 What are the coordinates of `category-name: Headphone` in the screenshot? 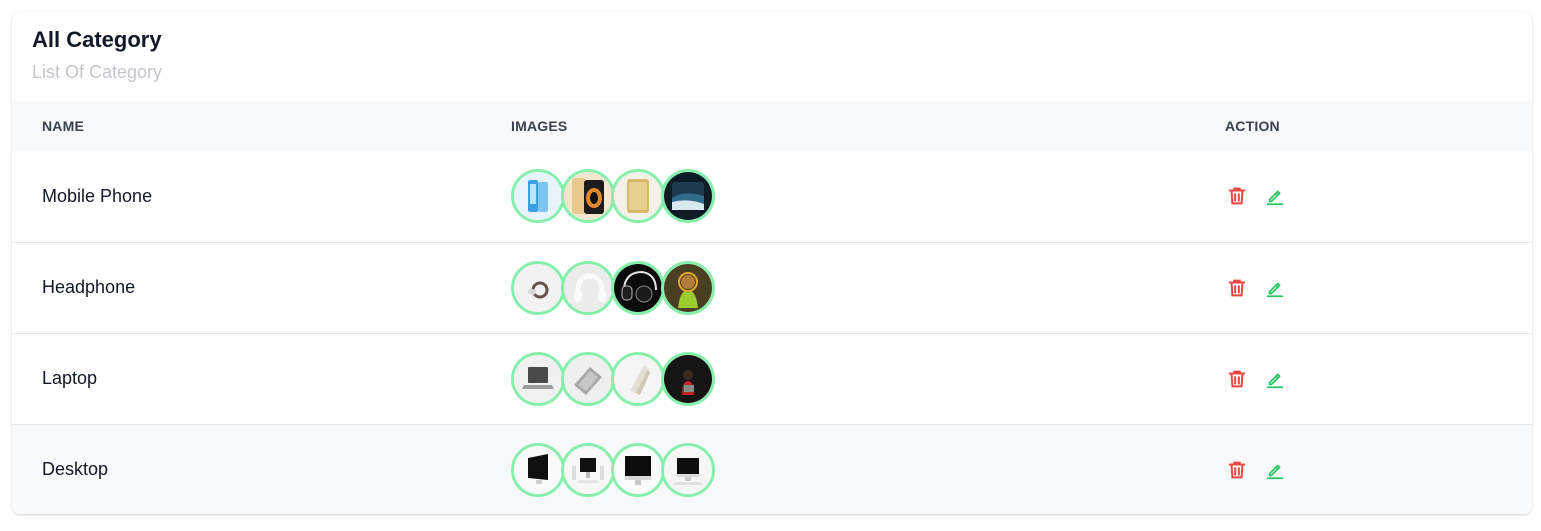 It's located at (261, 287).